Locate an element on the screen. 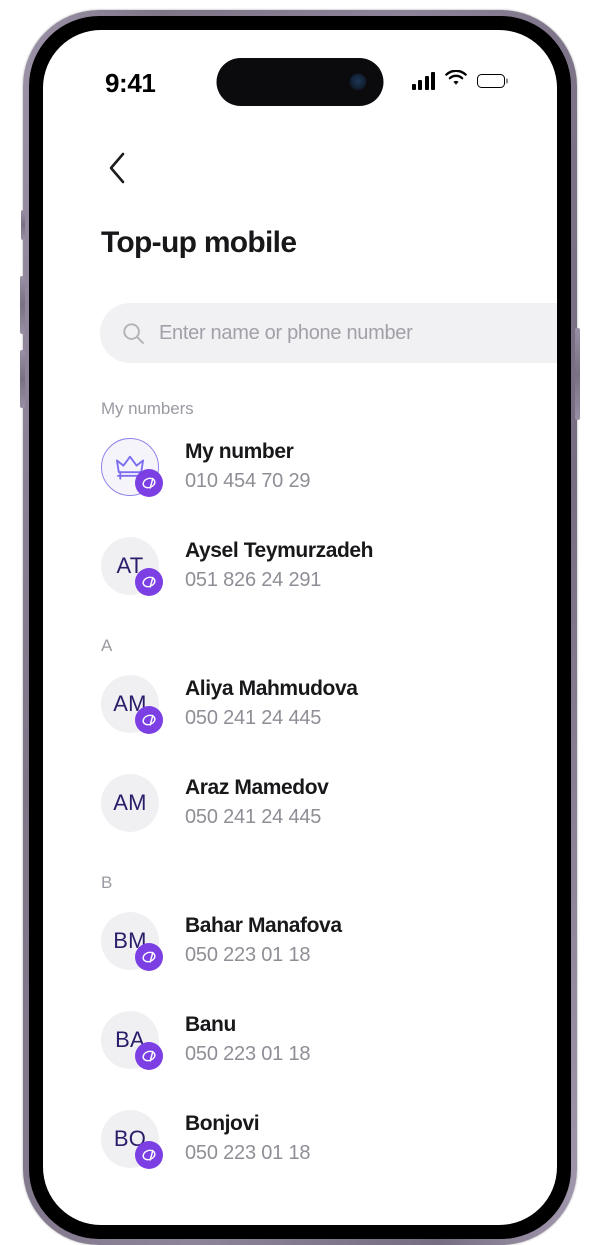 The height and width of the screenshot is (1245, 600). contact-name: My number is located at coordinates (239, 451).